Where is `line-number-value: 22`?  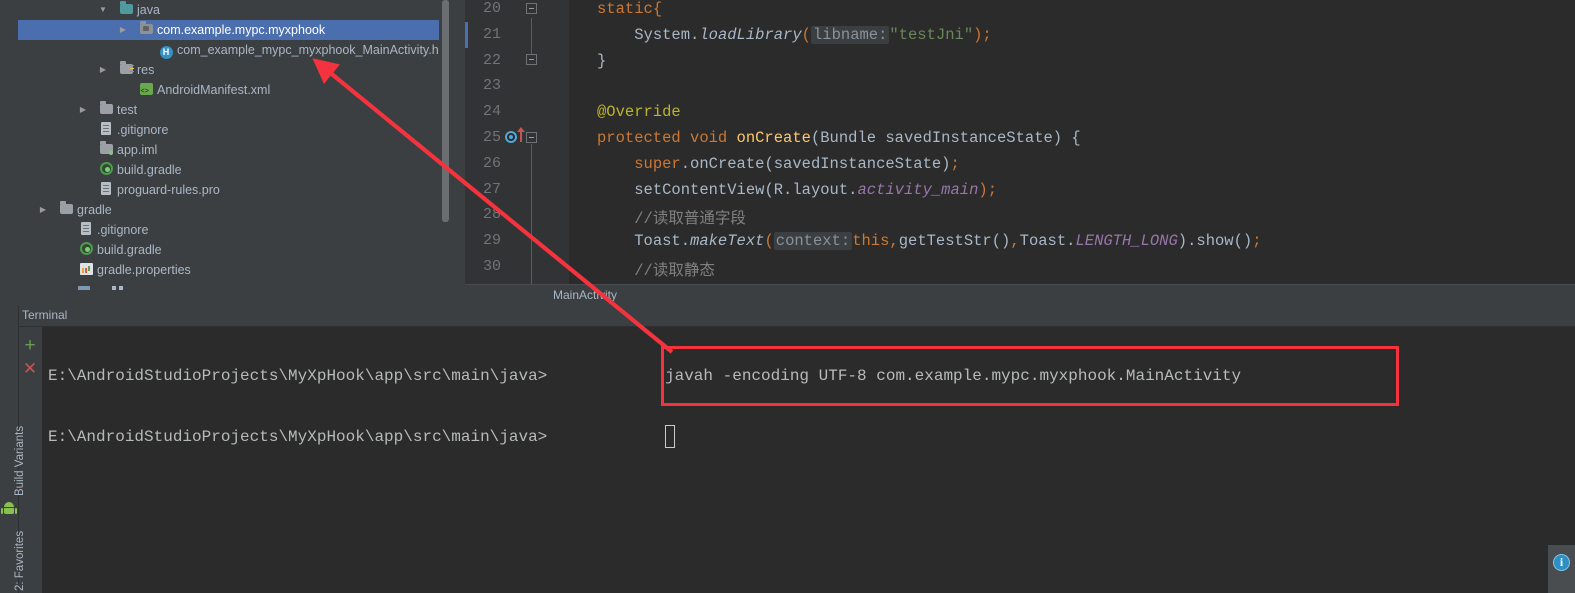 line-number-value: 22 is located at coordinates (492, 60).